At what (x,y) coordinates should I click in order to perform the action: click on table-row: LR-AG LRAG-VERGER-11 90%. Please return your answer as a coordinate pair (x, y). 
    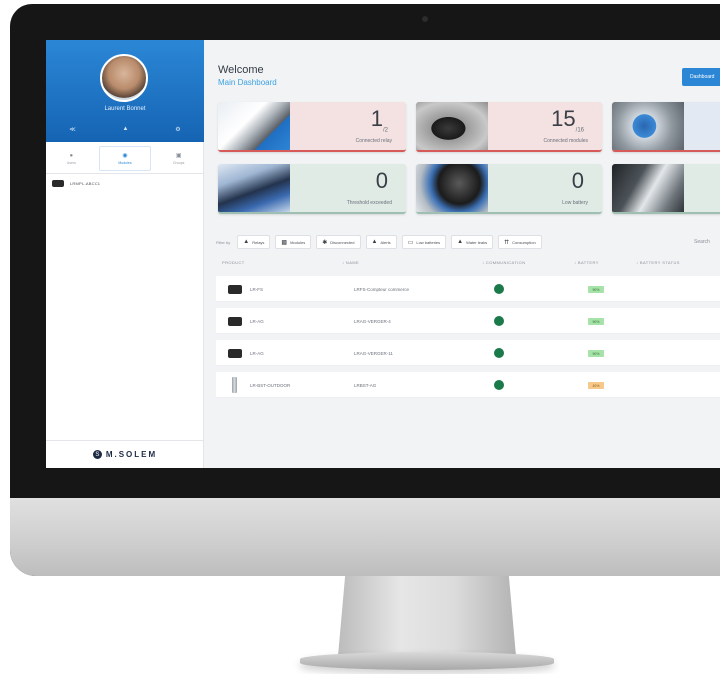
    Looking at the image, I should click on (468, 353).